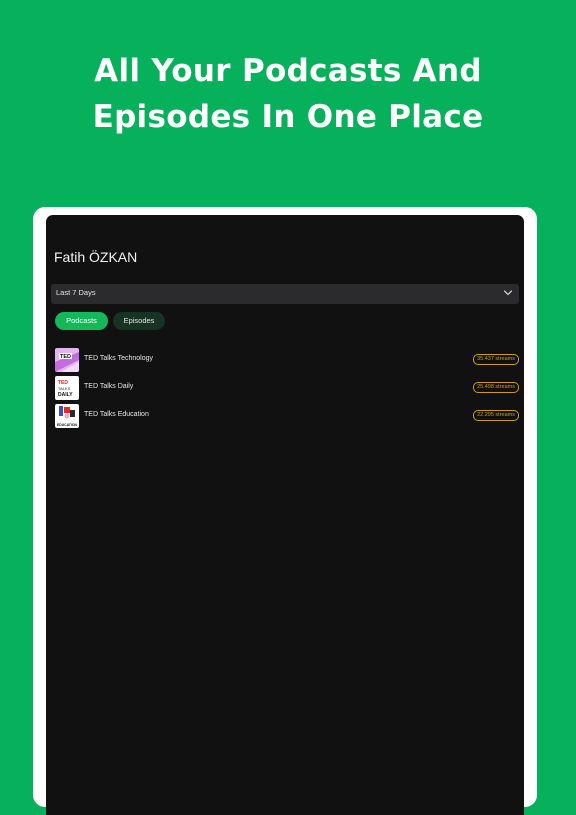 Image resolution: width=576 pixels, height=815 pixels. What do you see at coordinates (139, 321) in the screenshot?
I see `tab-episodes: Episodes` at bounding box center [139, 321].